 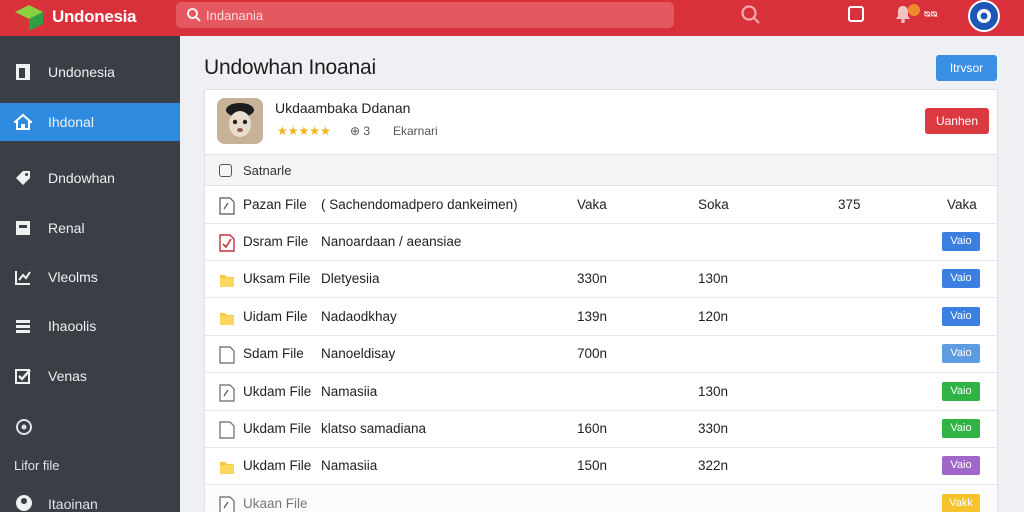 What do you see at coordinates (277, 278) in the screenshot?
I see `file-name: Uksam File` at bounding box center [277, 278].